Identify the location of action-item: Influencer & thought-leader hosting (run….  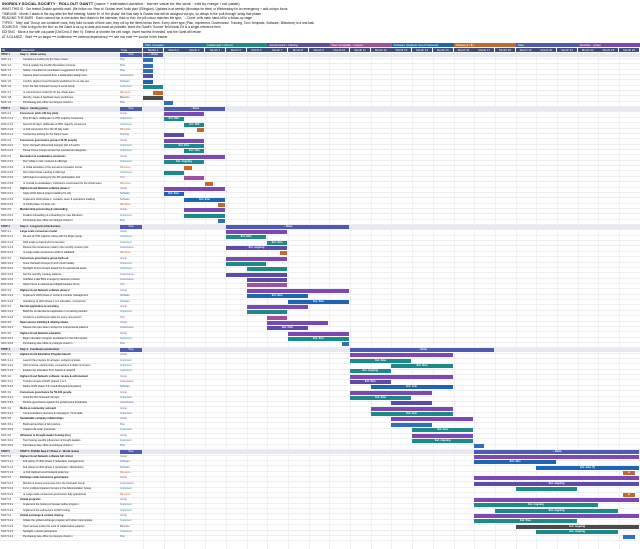
(69, 436).